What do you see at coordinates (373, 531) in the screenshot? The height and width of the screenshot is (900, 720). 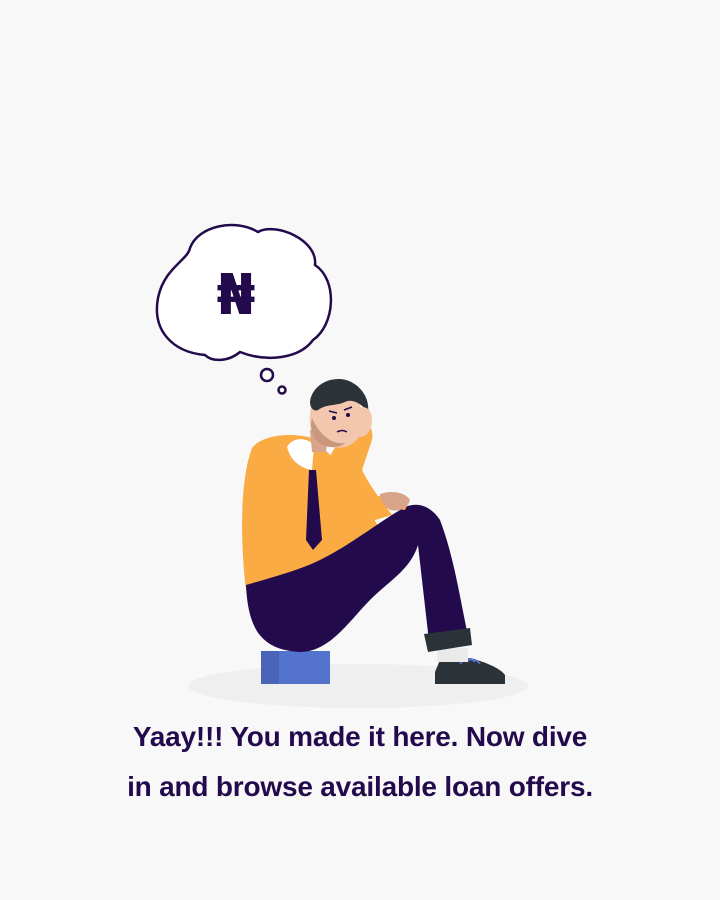 I see `sad-person-figure` at bounding box center [373, 531].